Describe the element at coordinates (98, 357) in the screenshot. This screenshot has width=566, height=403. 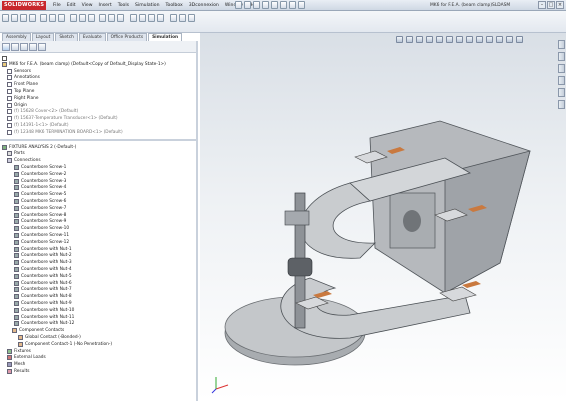
I see `external-loads-item: External Loads` at that location.